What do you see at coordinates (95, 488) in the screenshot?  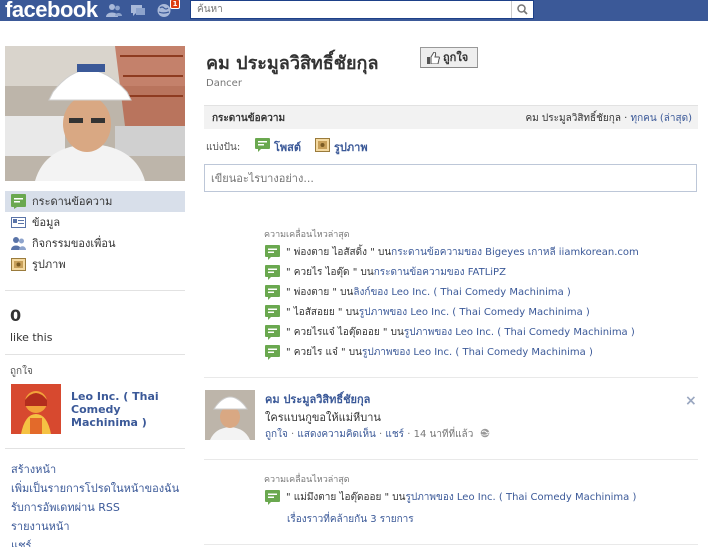 I see `add-favorite-link: เพิ่มเป็นรายการโปรดในหน้าของฉัน` at bounding box center [95, 488].